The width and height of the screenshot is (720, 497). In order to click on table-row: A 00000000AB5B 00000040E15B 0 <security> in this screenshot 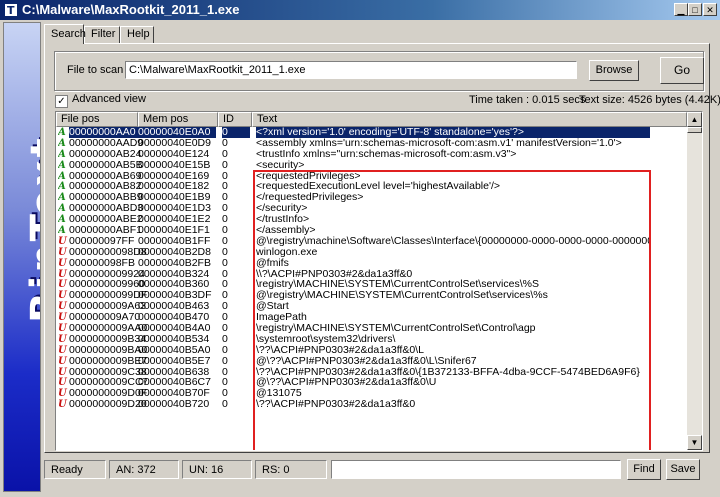, I will do `click(371, 165)`.